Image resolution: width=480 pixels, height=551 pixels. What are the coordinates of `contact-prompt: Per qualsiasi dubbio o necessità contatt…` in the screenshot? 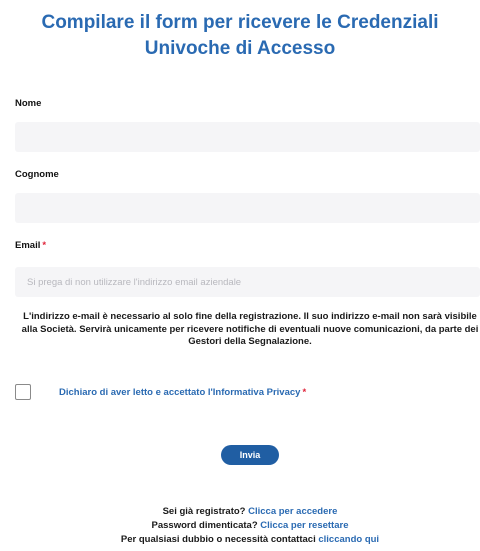 It's located at (218, 539).